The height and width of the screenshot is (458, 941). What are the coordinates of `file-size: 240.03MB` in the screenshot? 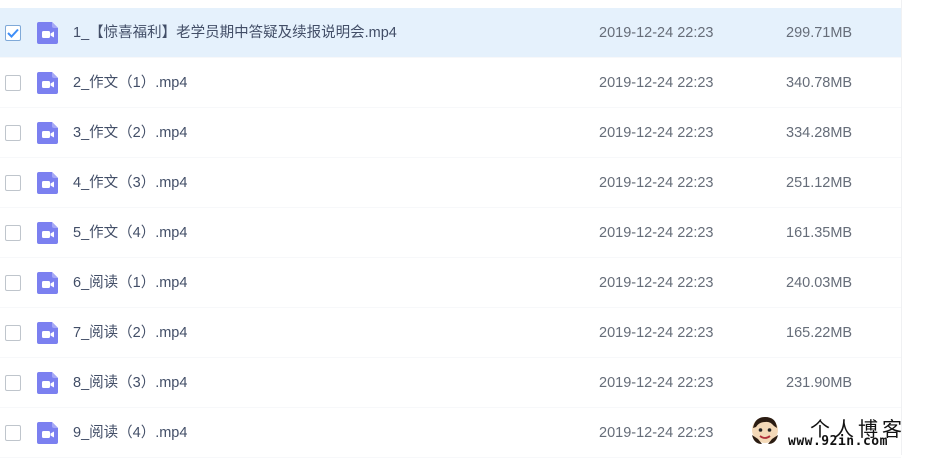 It's located at (819, 283).